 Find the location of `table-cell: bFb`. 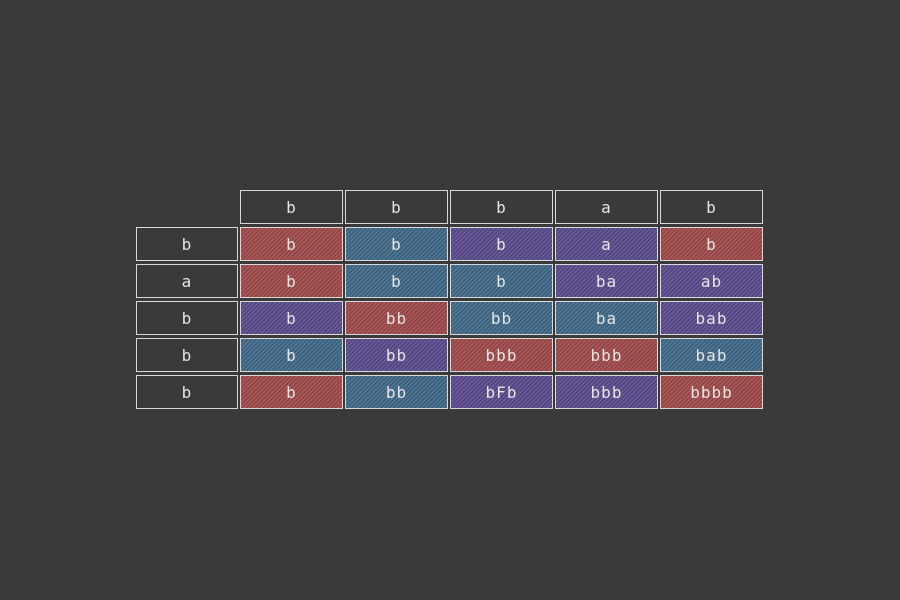

table-cell: bFb is located at coordinates (501, 392).